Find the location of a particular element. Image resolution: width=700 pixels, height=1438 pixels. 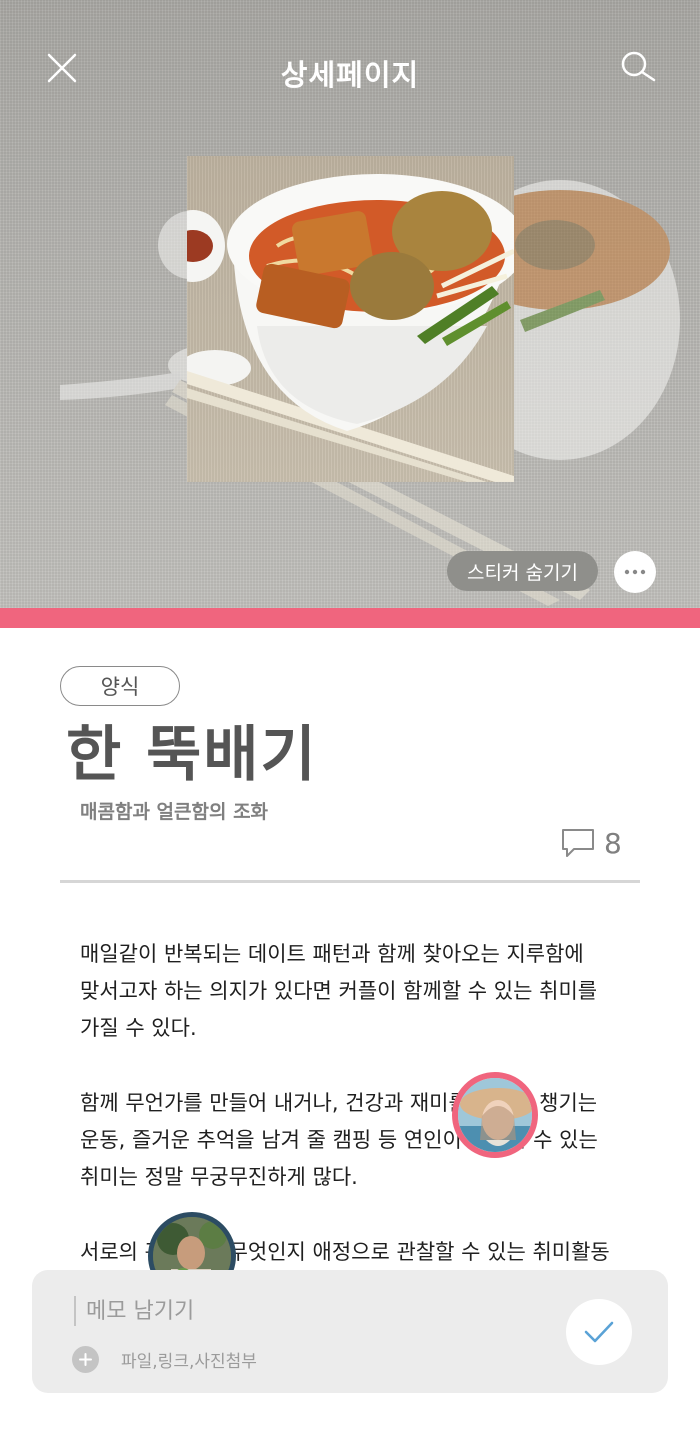

avatar-sticker-straw-hat is located at coordinates (495, 1115).